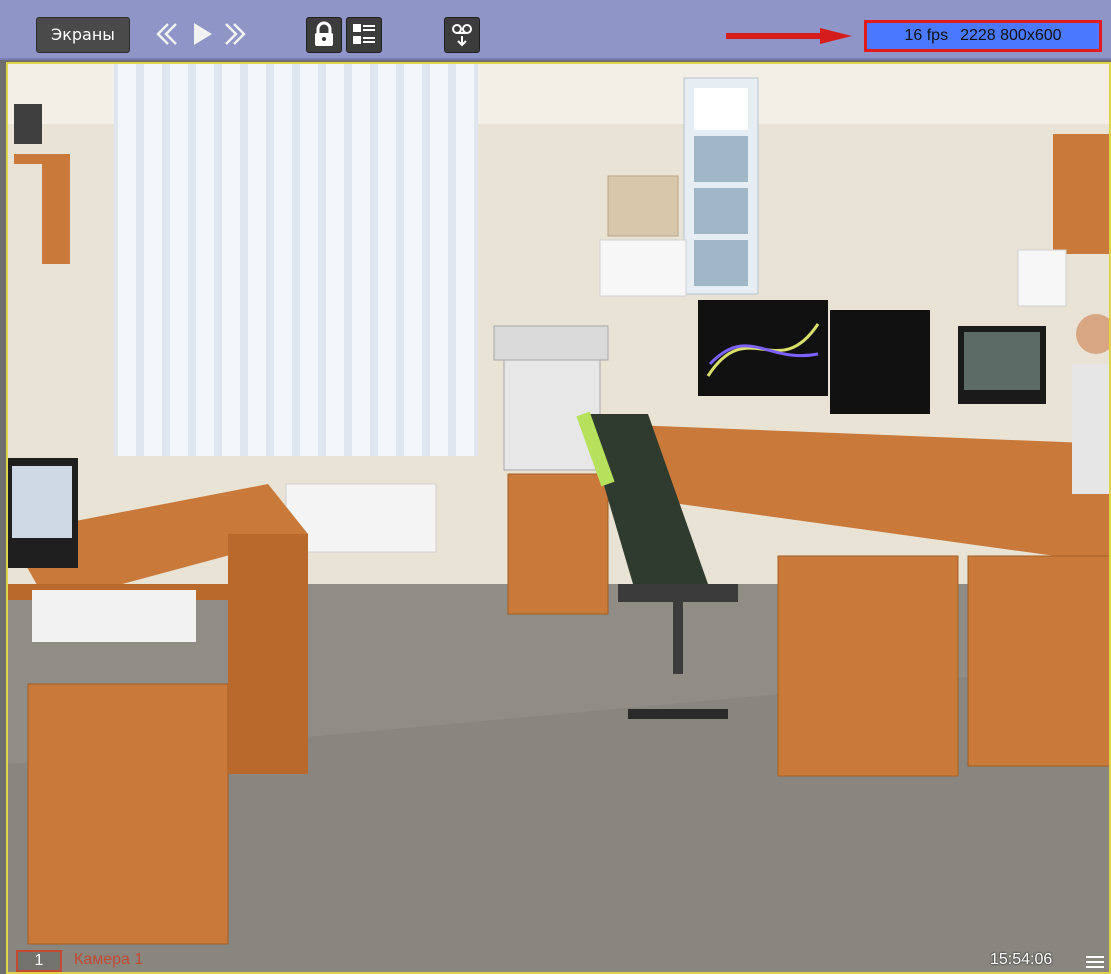  I want to click on timestamp: 15:54:06, so click(1021, 959).